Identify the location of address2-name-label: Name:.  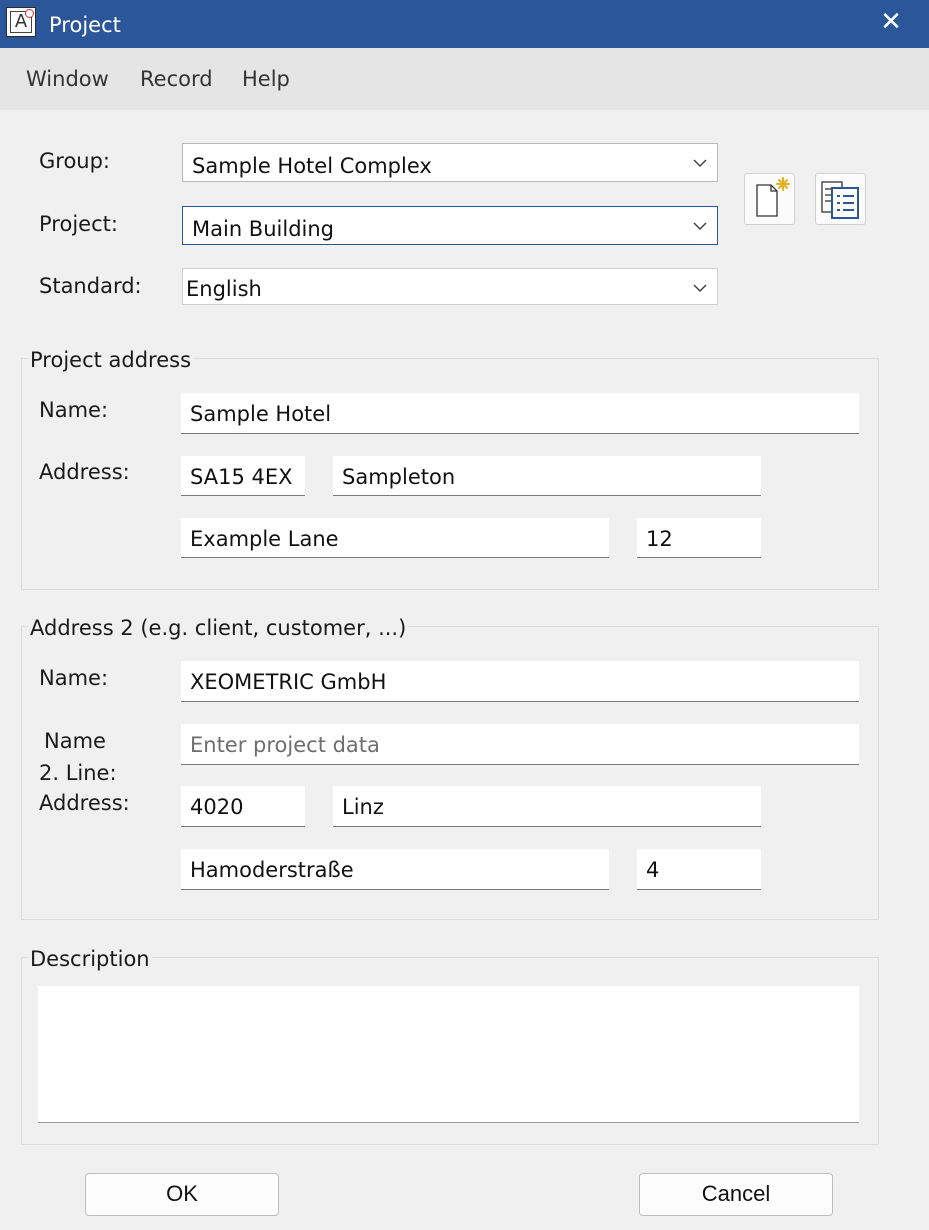
(74, 678).